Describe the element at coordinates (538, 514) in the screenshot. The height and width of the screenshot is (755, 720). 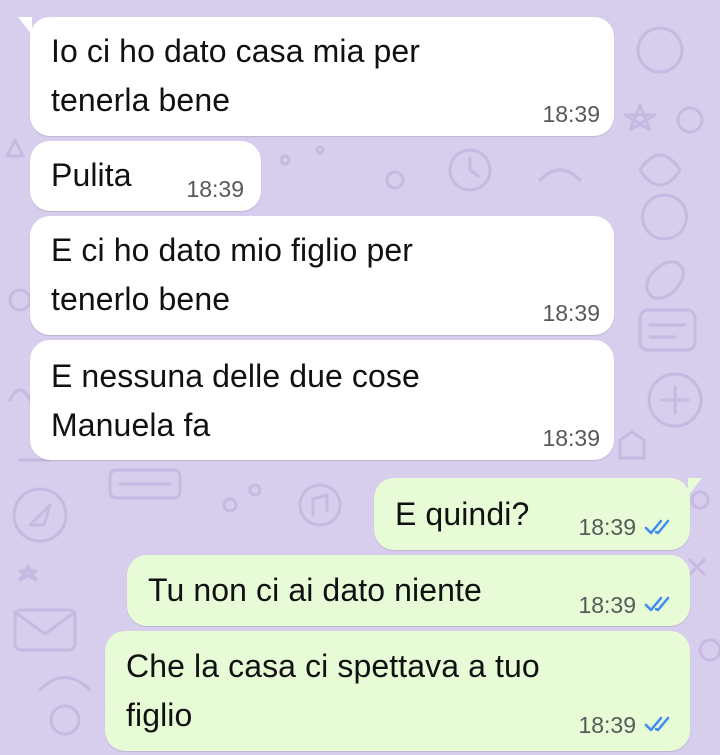
I see `outgoing-message-bubble: E quindi? 18:39` at that location.